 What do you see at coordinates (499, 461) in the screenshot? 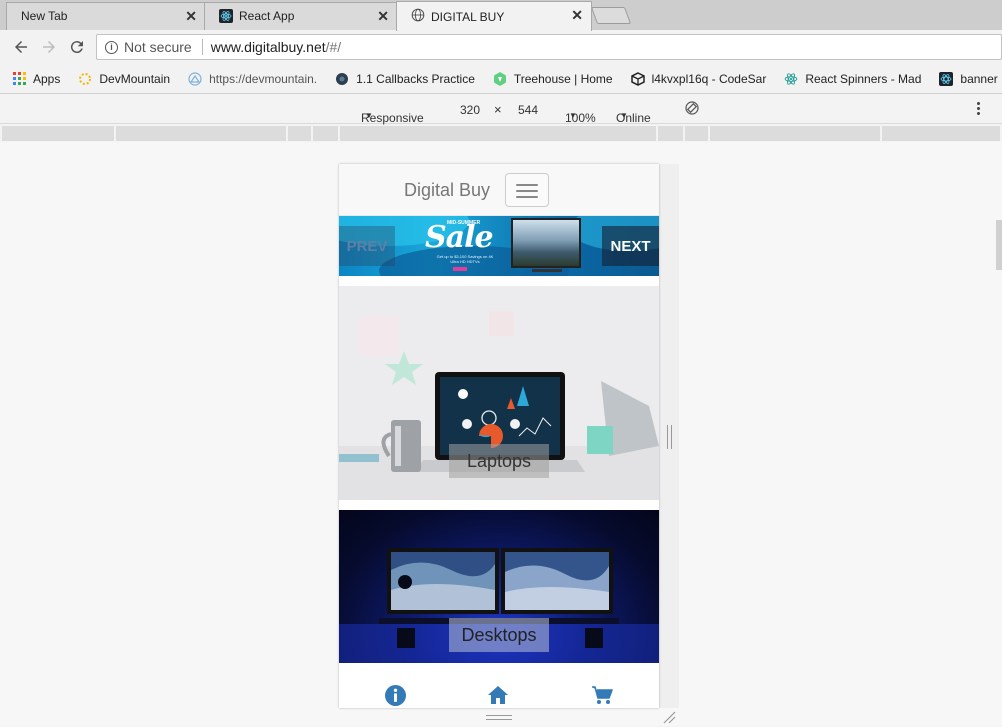
I see `category-label: Laptops` at bounding box center [499, 461].